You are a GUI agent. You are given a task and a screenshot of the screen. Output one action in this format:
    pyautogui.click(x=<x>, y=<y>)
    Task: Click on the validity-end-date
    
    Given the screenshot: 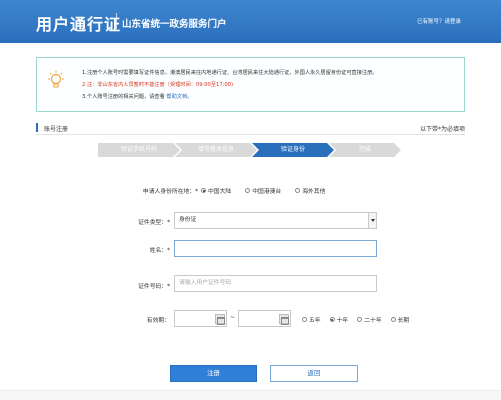 What is the action you would take?
    pyautogui.click(x=264, y=318)
    